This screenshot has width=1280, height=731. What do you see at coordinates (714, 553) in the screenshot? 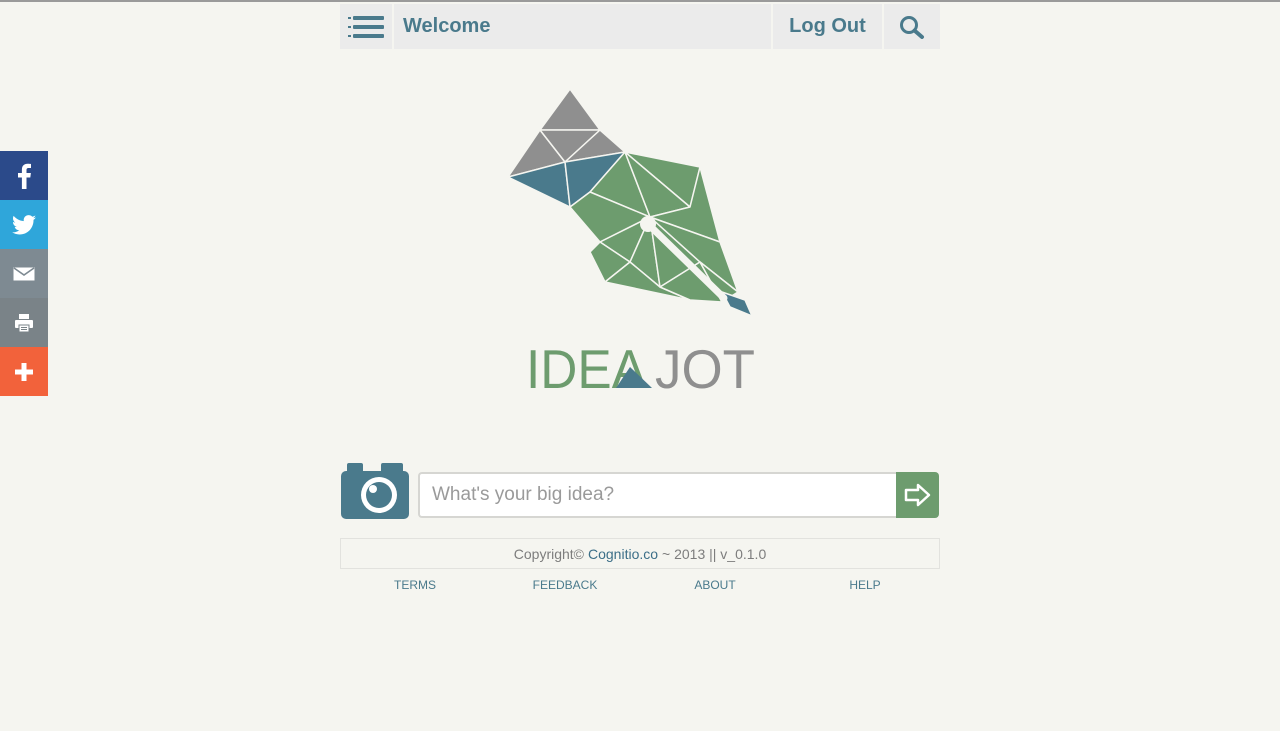
I see `copyright-suffix: ~ 2013 || v_0.1.0` at bounding box center [714, 553].